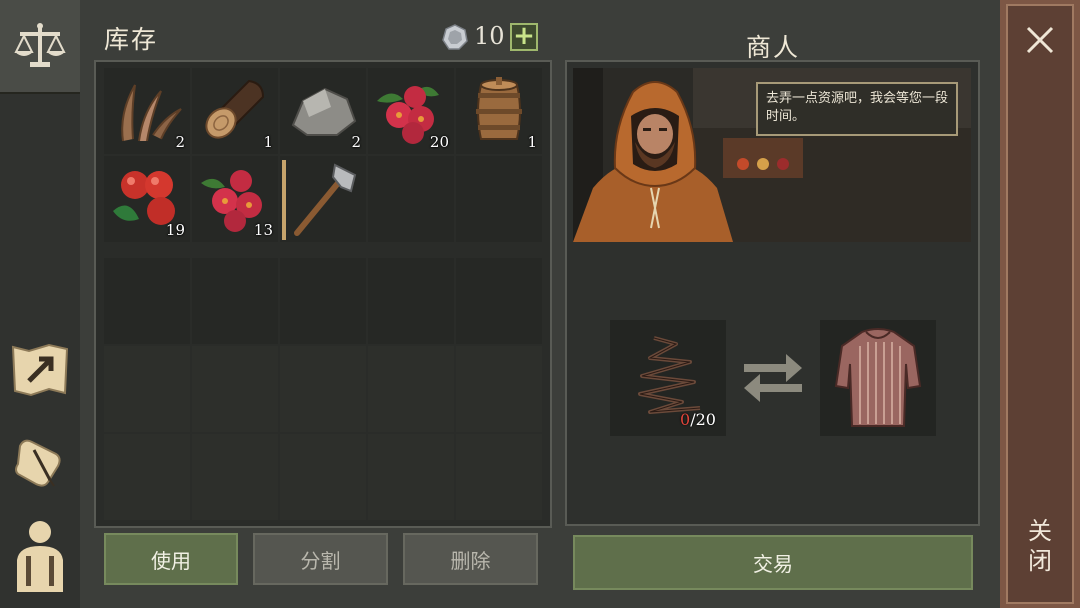 The width and height of the screenshot is (1080, 608). What do you see at coordinates (320, 559) in the screenshot?
I see `split-button: 分割` at bounding box center [320, 559].